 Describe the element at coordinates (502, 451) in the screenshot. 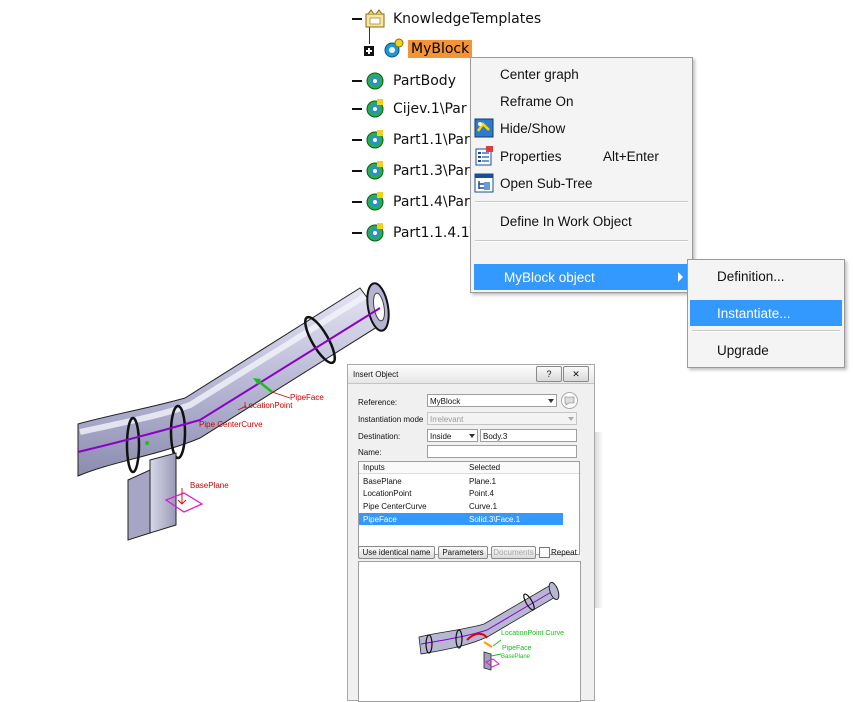

I see `name-input` at that location.